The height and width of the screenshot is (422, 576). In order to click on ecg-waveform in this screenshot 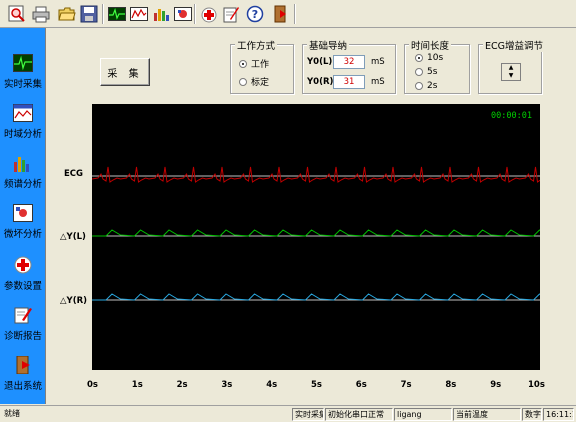, I will do `click(316, 174)`.